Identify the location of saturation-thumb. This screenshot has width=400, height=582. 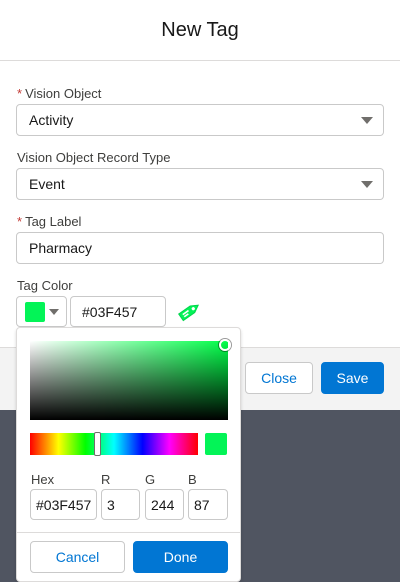
(225, 345).